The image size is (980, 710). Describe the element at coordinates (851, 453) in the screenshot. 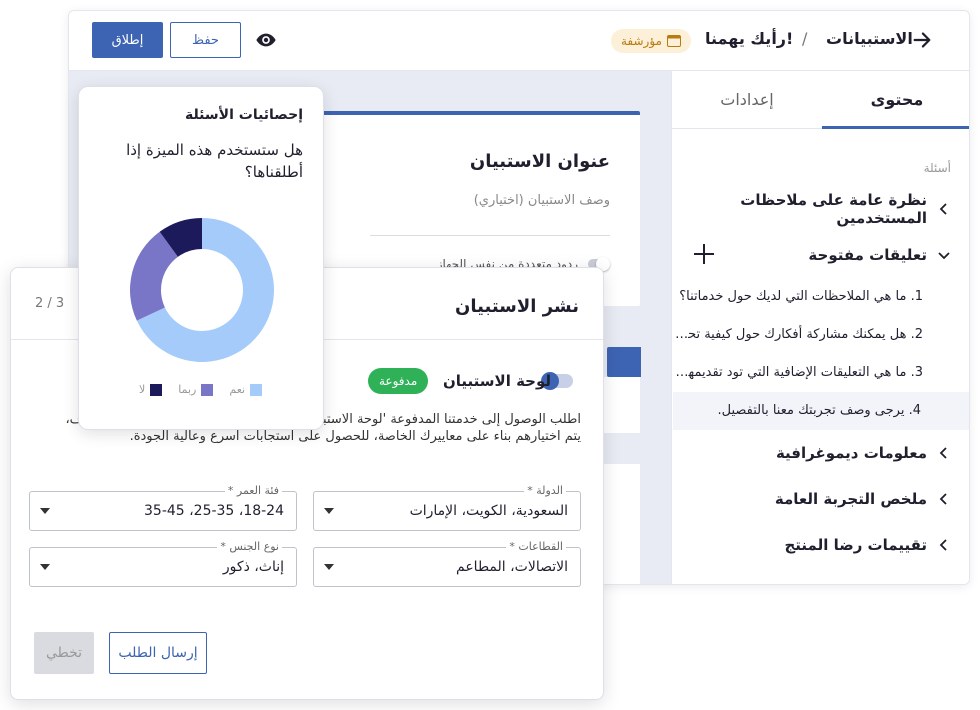

I see `sidebar-group-label: معلومات ديموغرافية` at that location.